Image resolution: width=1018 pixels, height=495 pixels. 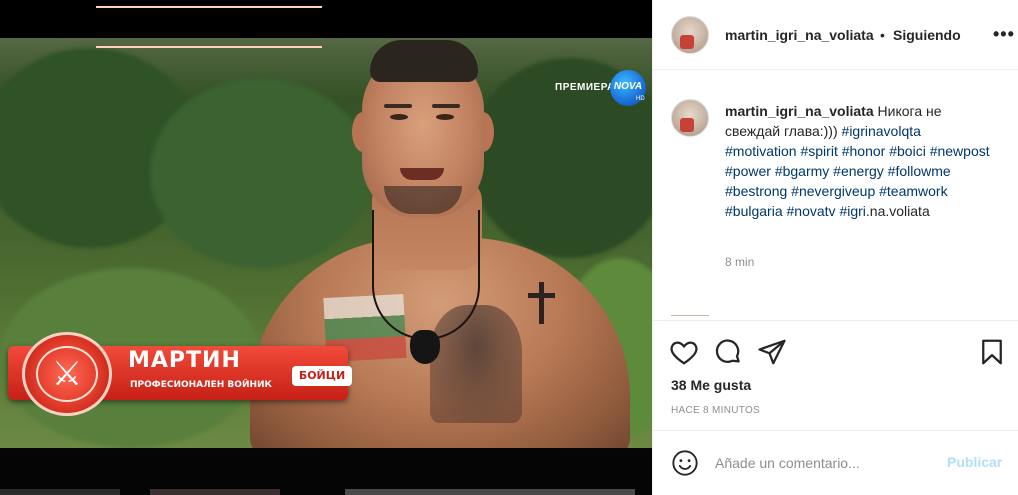 What do you see at coordinates (919, 171) in the screenshot?
I see `hashtag-link: #followme` at bounding box center [919, 171].